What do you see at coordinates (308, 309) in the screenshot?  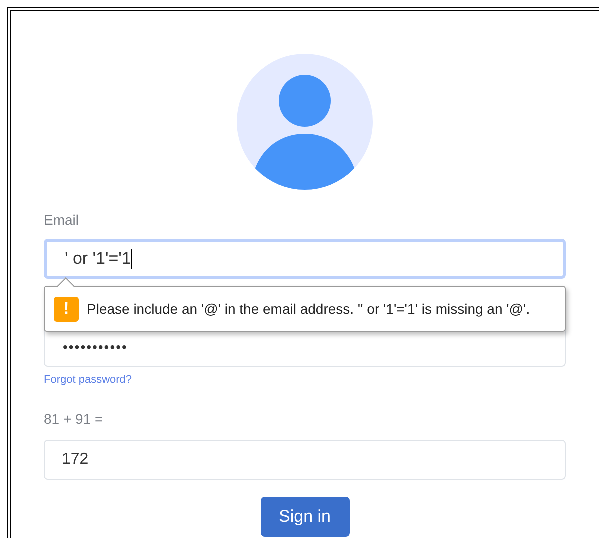 I see `validation-message: Please include an '@' in the email address. '' or '1'='1' is missing an '@'.` at bounding box center [308, 309].